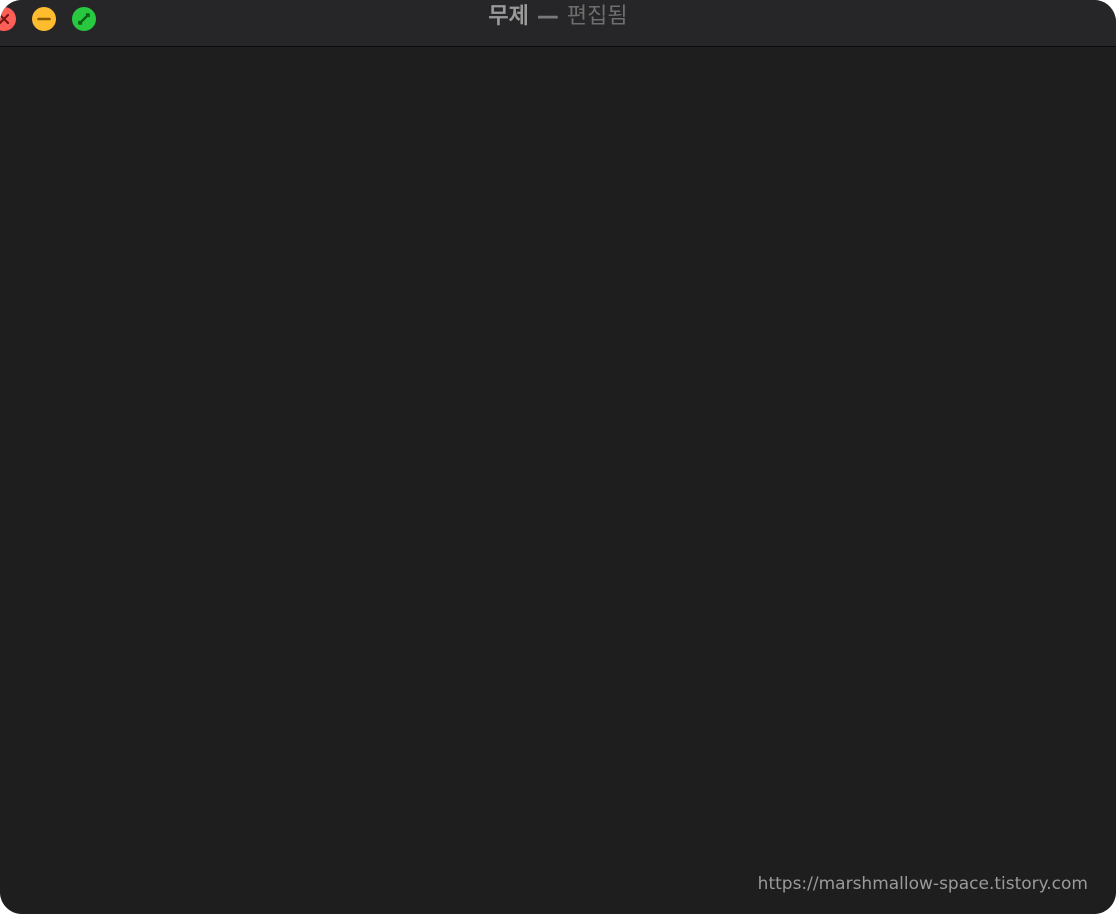  What do you see at coordinates (922, 884) in the screenshot?
I see `watermark-url: https://marshmallow-space.tistory.com` at bounding box center [922, 884].